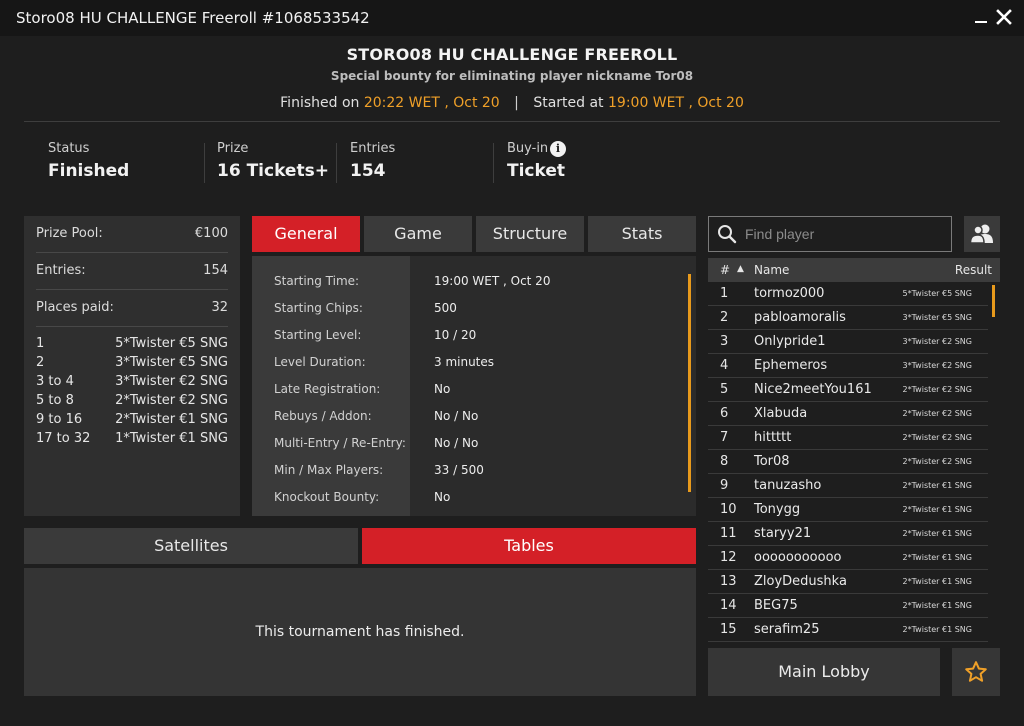 This screenshot has width=1024, height=726. What do you see at coordinates (728, 509) in the screenshot?
I see `player-rank: 10` at bounding box center [728, 509].